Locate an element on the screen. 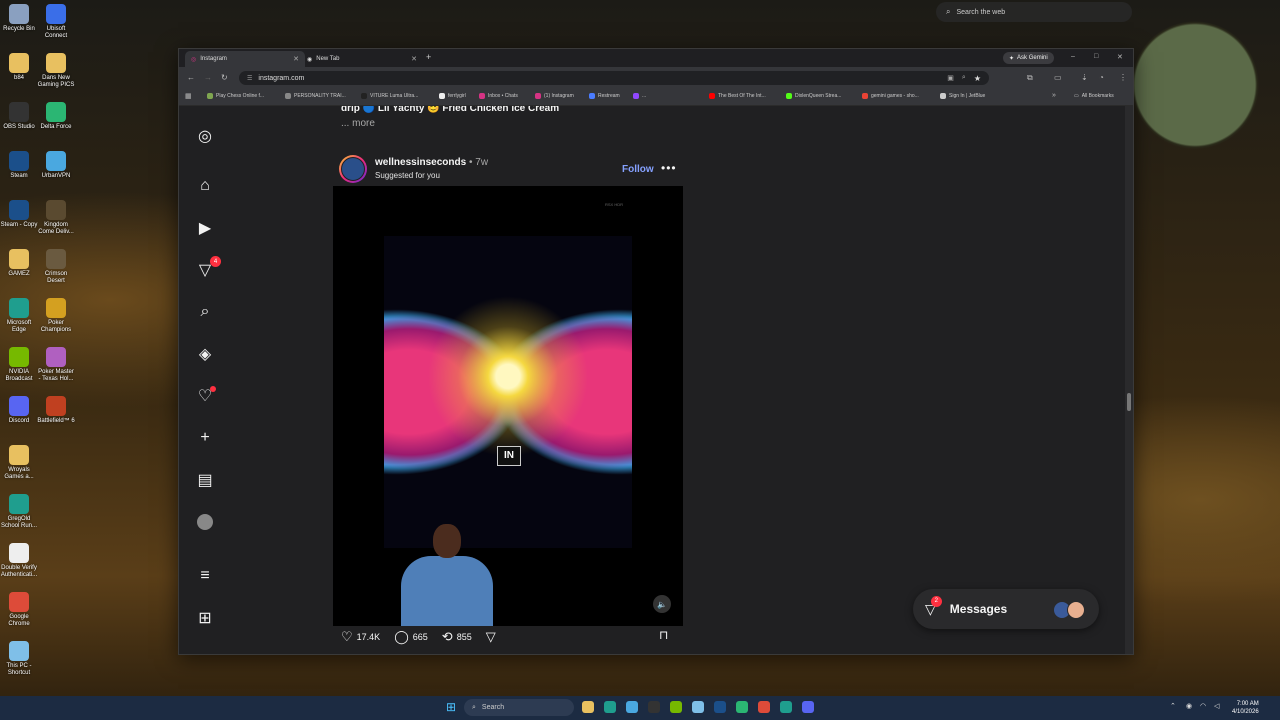 Image resolution: width=1280 pixels, height=720 pixels. minimize-icon: – is located at coordinates (1073, 56).